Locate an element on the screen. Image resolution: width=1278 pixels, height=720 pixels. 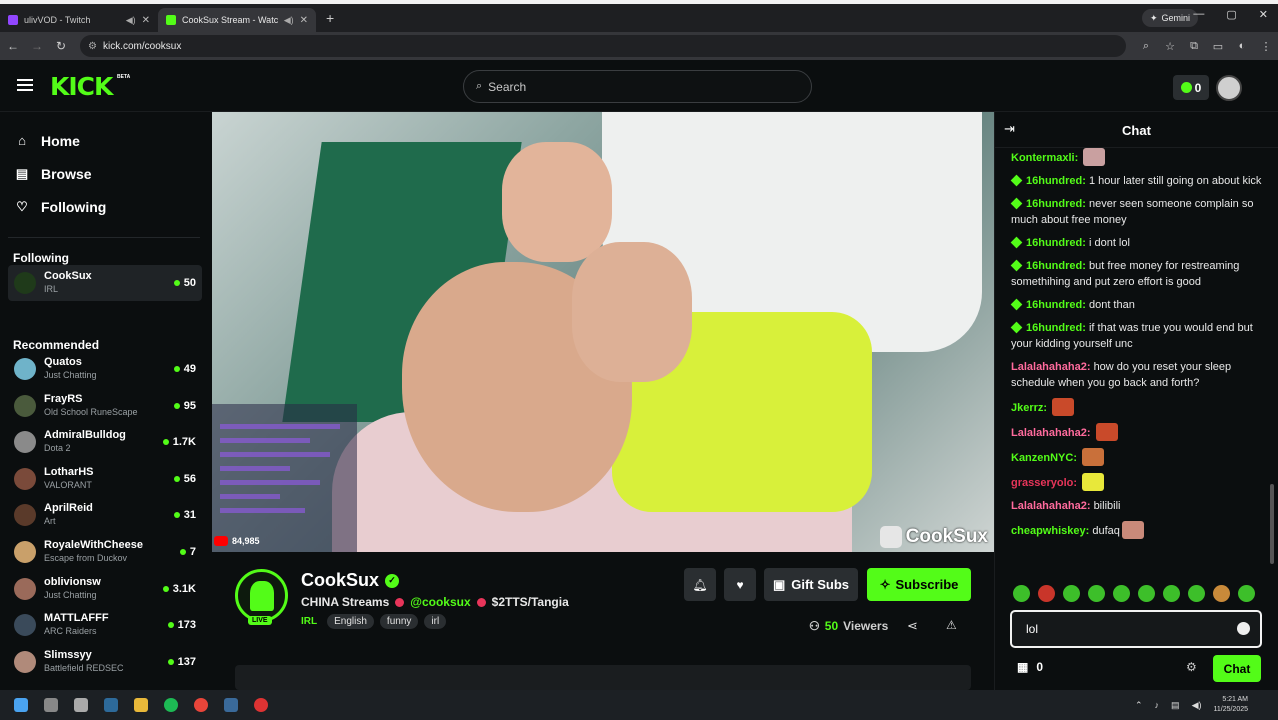
nav-browse: ▤ Browse is located at coordinates (111, 173).